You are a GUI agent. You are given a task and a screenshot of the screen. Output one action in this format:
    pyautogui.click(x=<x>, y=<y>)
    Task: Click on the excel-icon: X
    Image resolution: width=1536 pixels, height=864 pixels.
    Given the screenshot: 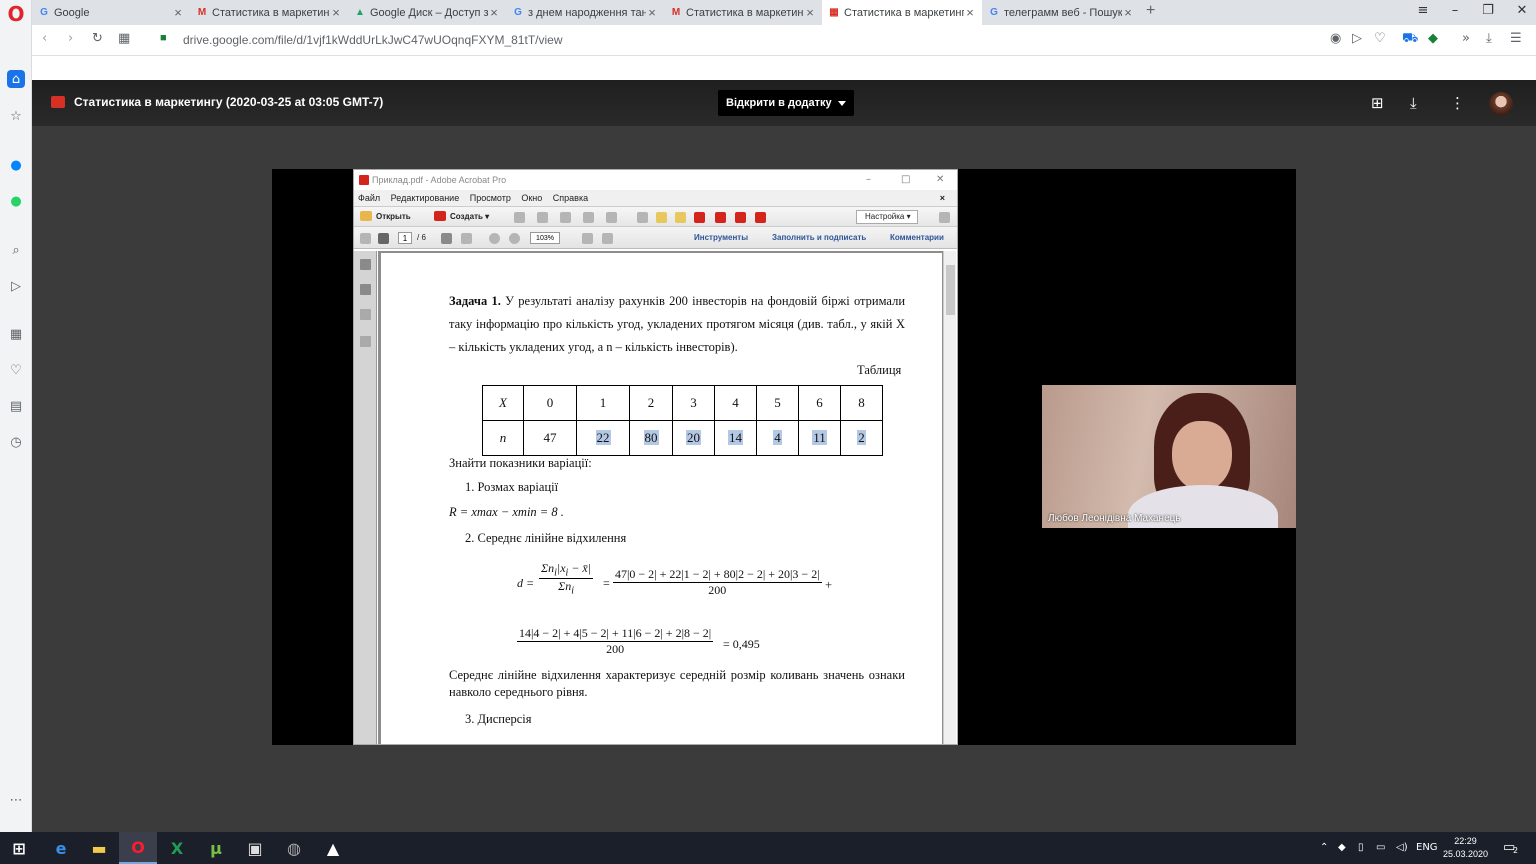 What is the action you would take?
    pyautogui.click(x=177, y=848)
    